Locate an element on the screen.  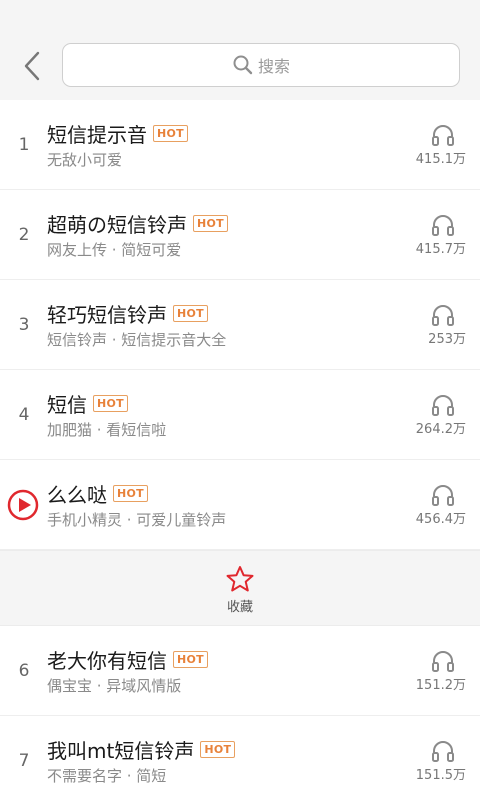
song-title: 么么哒 is located at coordinates (77, 495).